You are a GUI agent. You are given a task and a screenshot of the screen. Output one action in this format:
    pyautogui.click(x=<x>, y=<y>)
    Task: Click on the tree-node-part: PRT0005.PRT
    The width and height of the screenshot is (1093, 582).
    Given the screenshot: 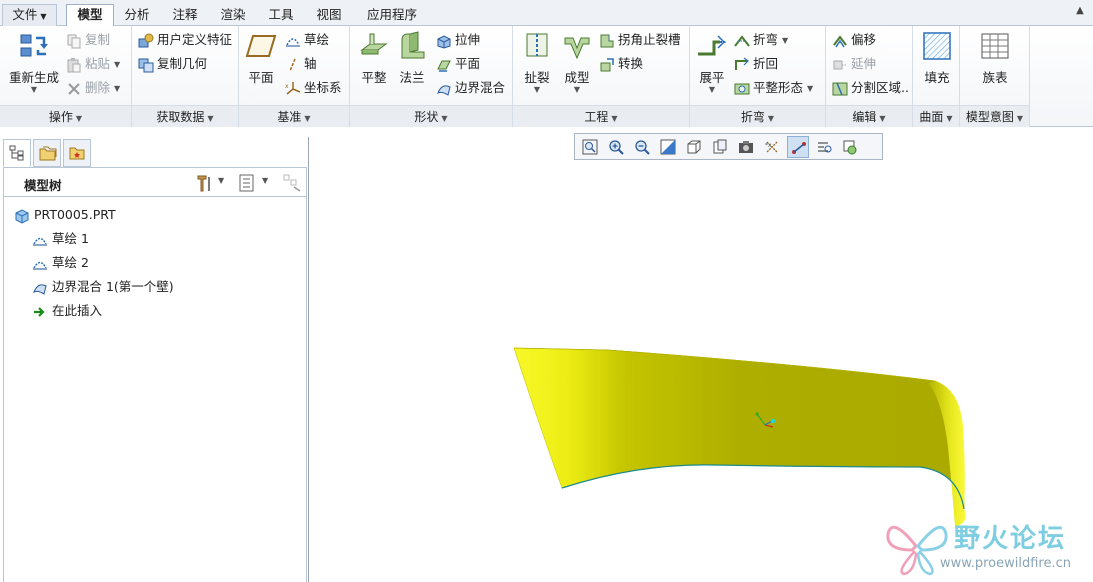 What is the action you would take?
    pyautogui.click(x=65, y=215)
    